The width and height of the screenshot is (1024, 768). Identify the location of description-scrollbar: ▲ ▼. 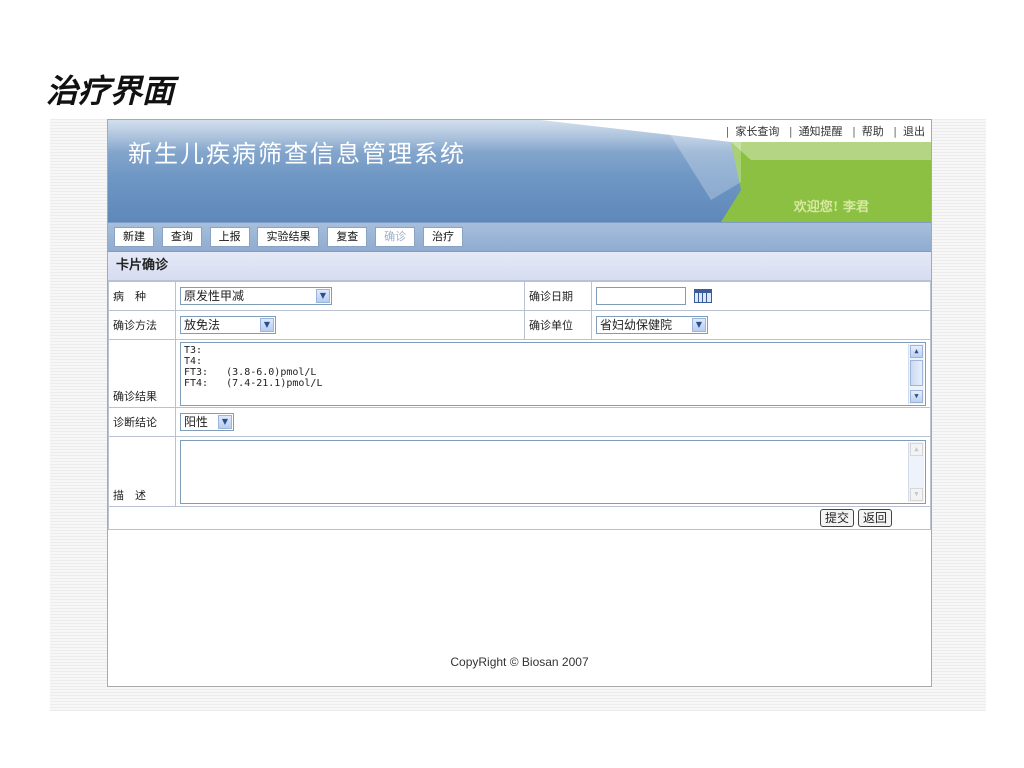
(916, 471).